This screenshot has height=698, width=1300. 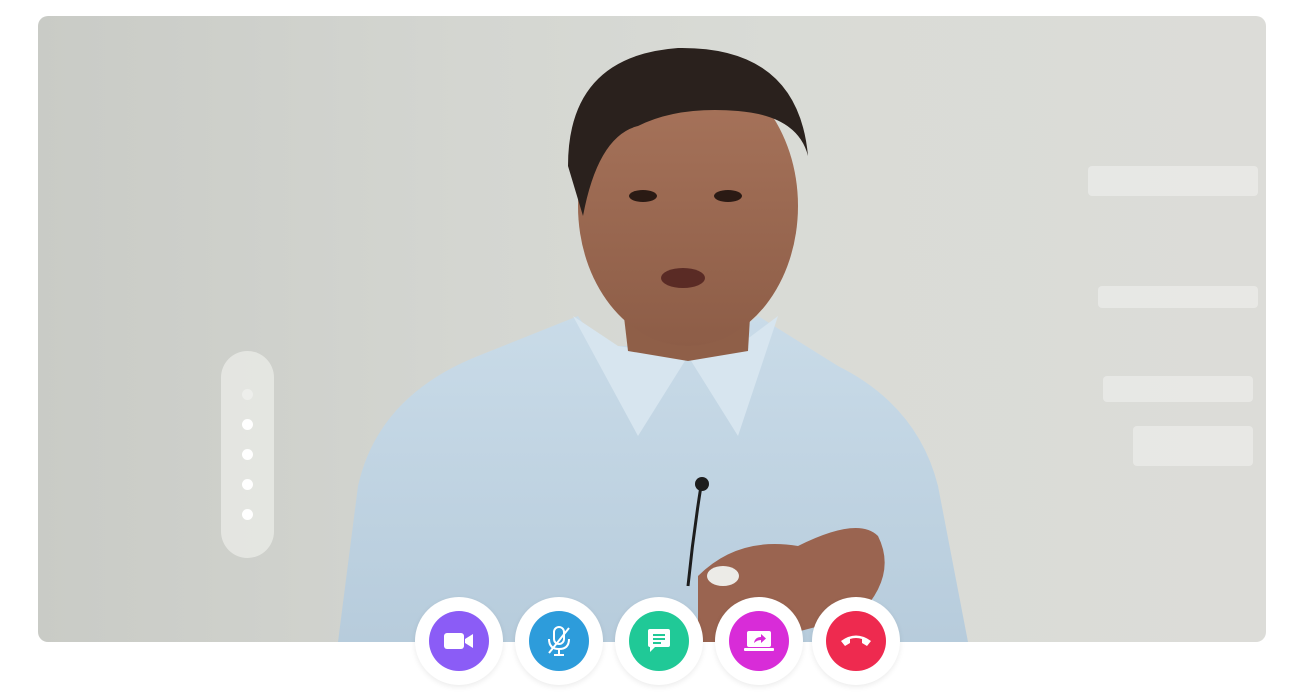 I want to click on chat-button-circle, so click(x=659, y=641).